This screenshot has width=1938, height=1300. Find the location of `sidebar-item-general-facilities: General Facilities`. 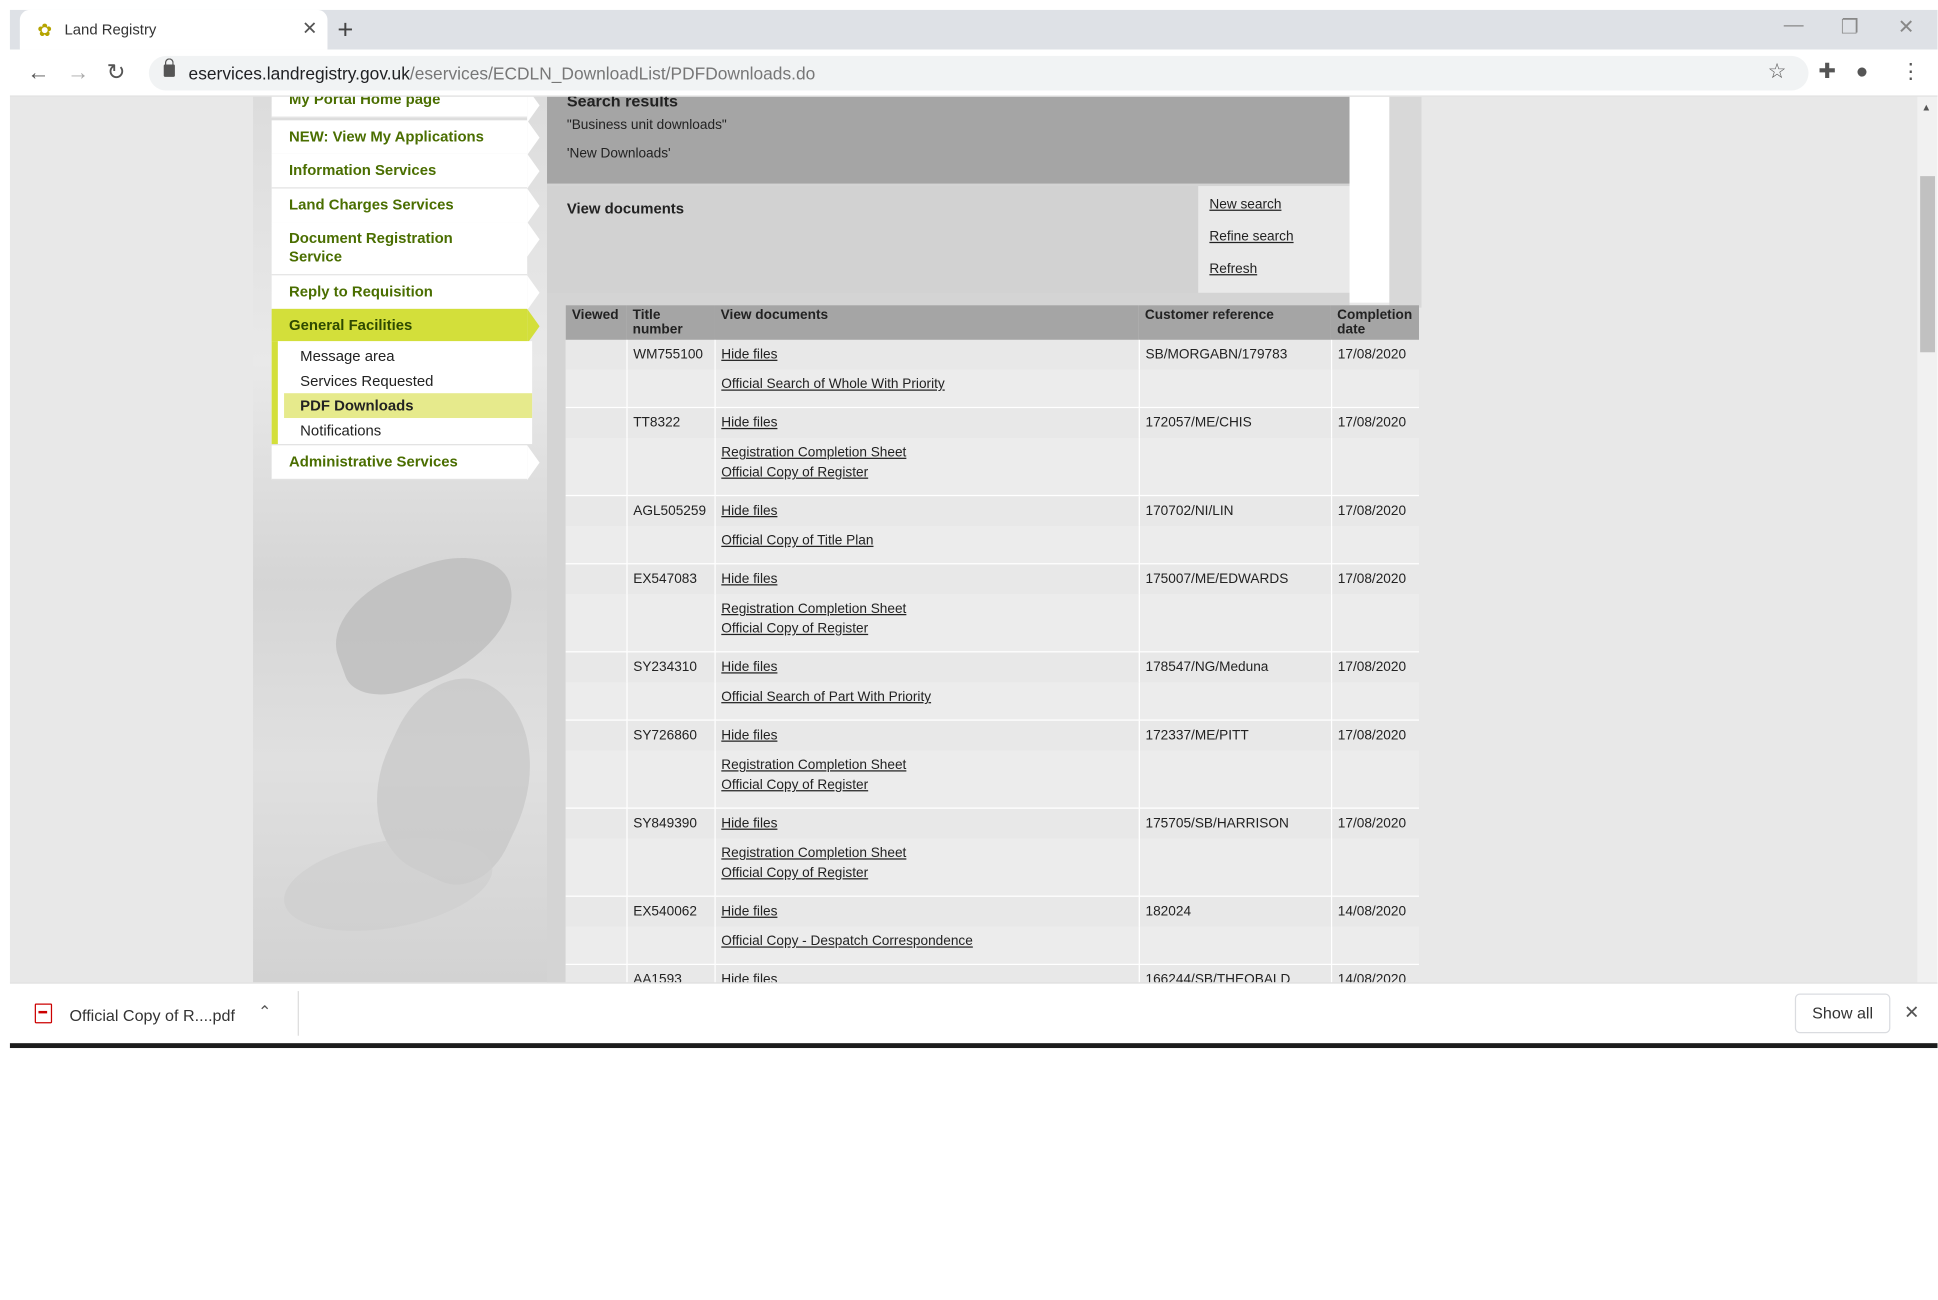

sidebar-item-general-facilities: General Facilities is located at coordinates (405, 326).